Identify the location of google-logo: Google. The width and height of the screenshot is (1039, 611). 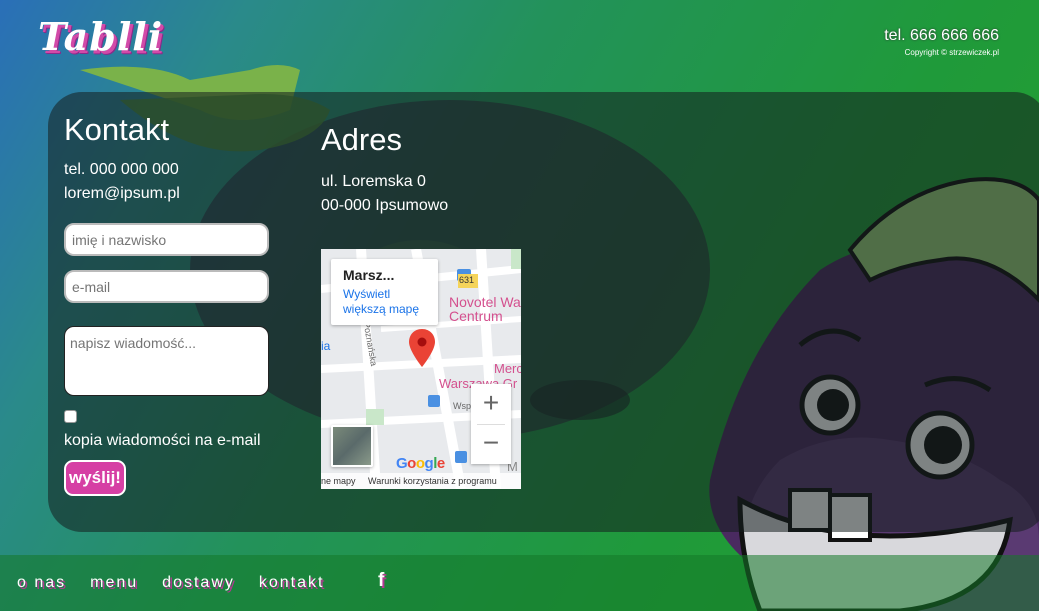
(420, 463).